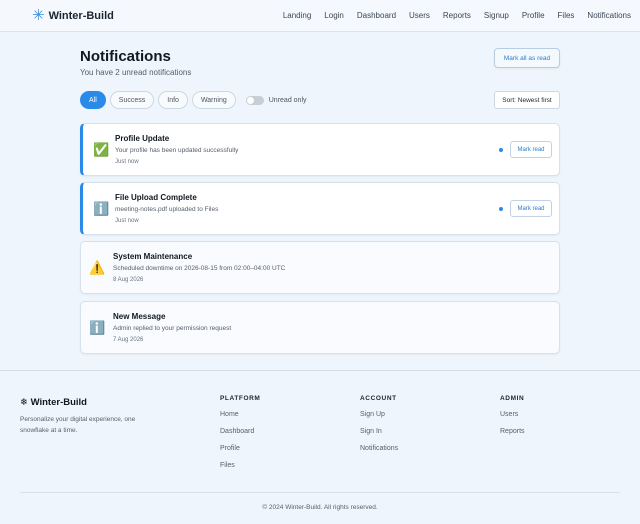 The height and width of the screenshot is (524, 640). Describe the element at coordinates (97, 267) in the screenshot. I see `warning-icon: ⚠️` at that location.